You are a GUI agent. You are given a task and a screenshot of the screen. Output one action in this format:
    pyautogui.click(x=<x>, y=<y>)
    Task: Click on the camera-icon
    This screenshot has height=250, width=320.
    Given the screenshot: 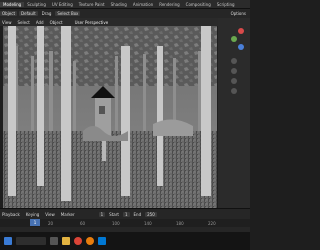 What is the action you would take?
    pyautogui.click(x=234, y=81)
    